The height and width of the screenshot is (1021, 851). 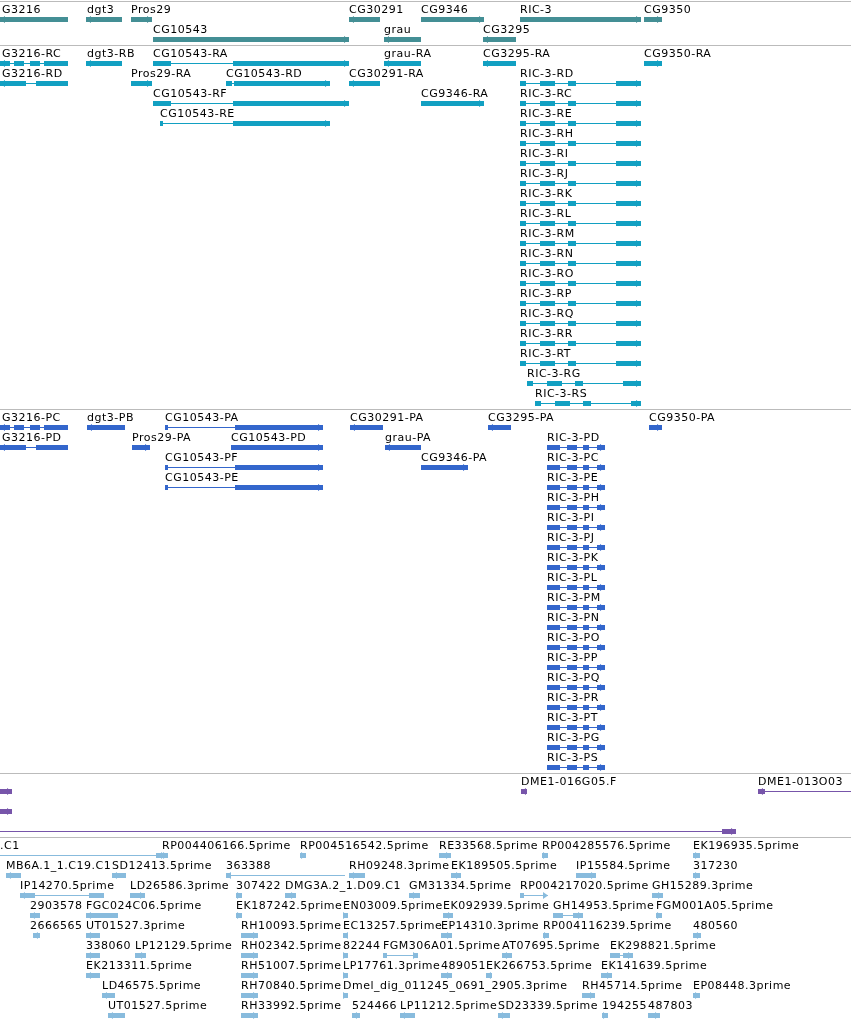 What do you see at coordinates (22, 10) in the screenshot?
I see `feature-label: G3216` at bounding box center [22, 10].